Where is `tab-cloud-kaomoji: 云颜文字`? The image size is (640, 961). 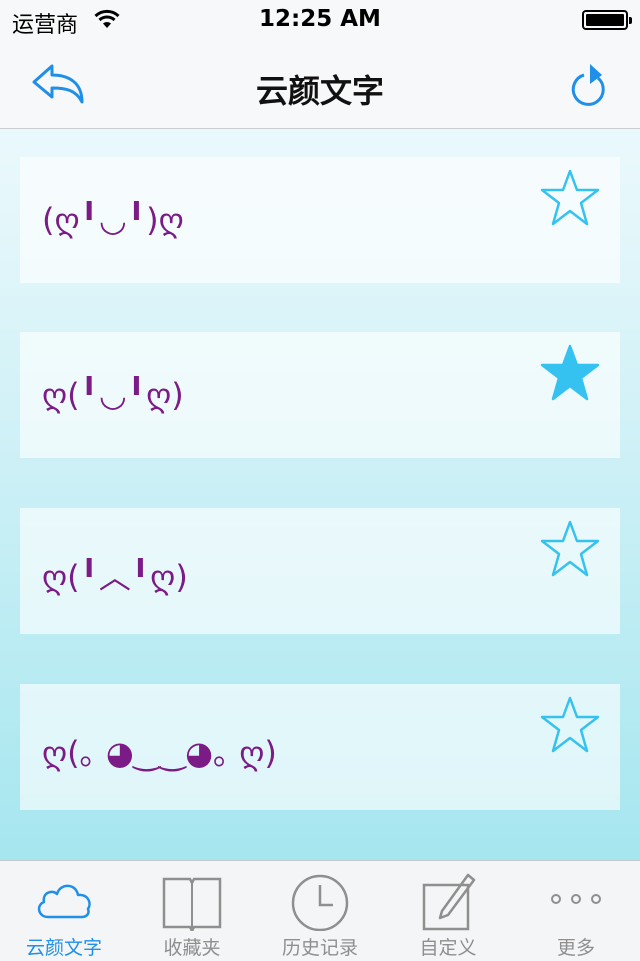
tab-cloud-kaomoji: 云颜文字 is located at coordinates (64, 911).